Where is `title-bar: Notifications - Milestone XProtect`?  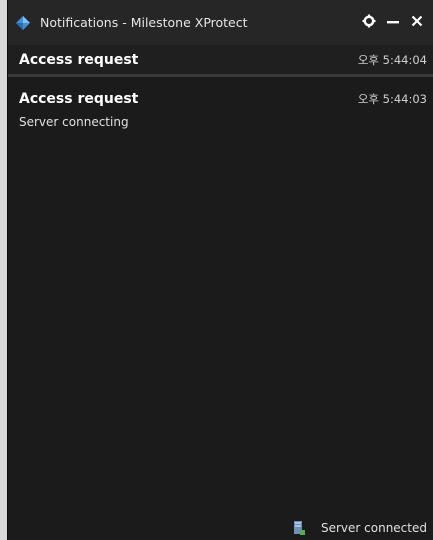 title-bar: Notifications - Milestone XProtect is located at coordinates (220, 22).